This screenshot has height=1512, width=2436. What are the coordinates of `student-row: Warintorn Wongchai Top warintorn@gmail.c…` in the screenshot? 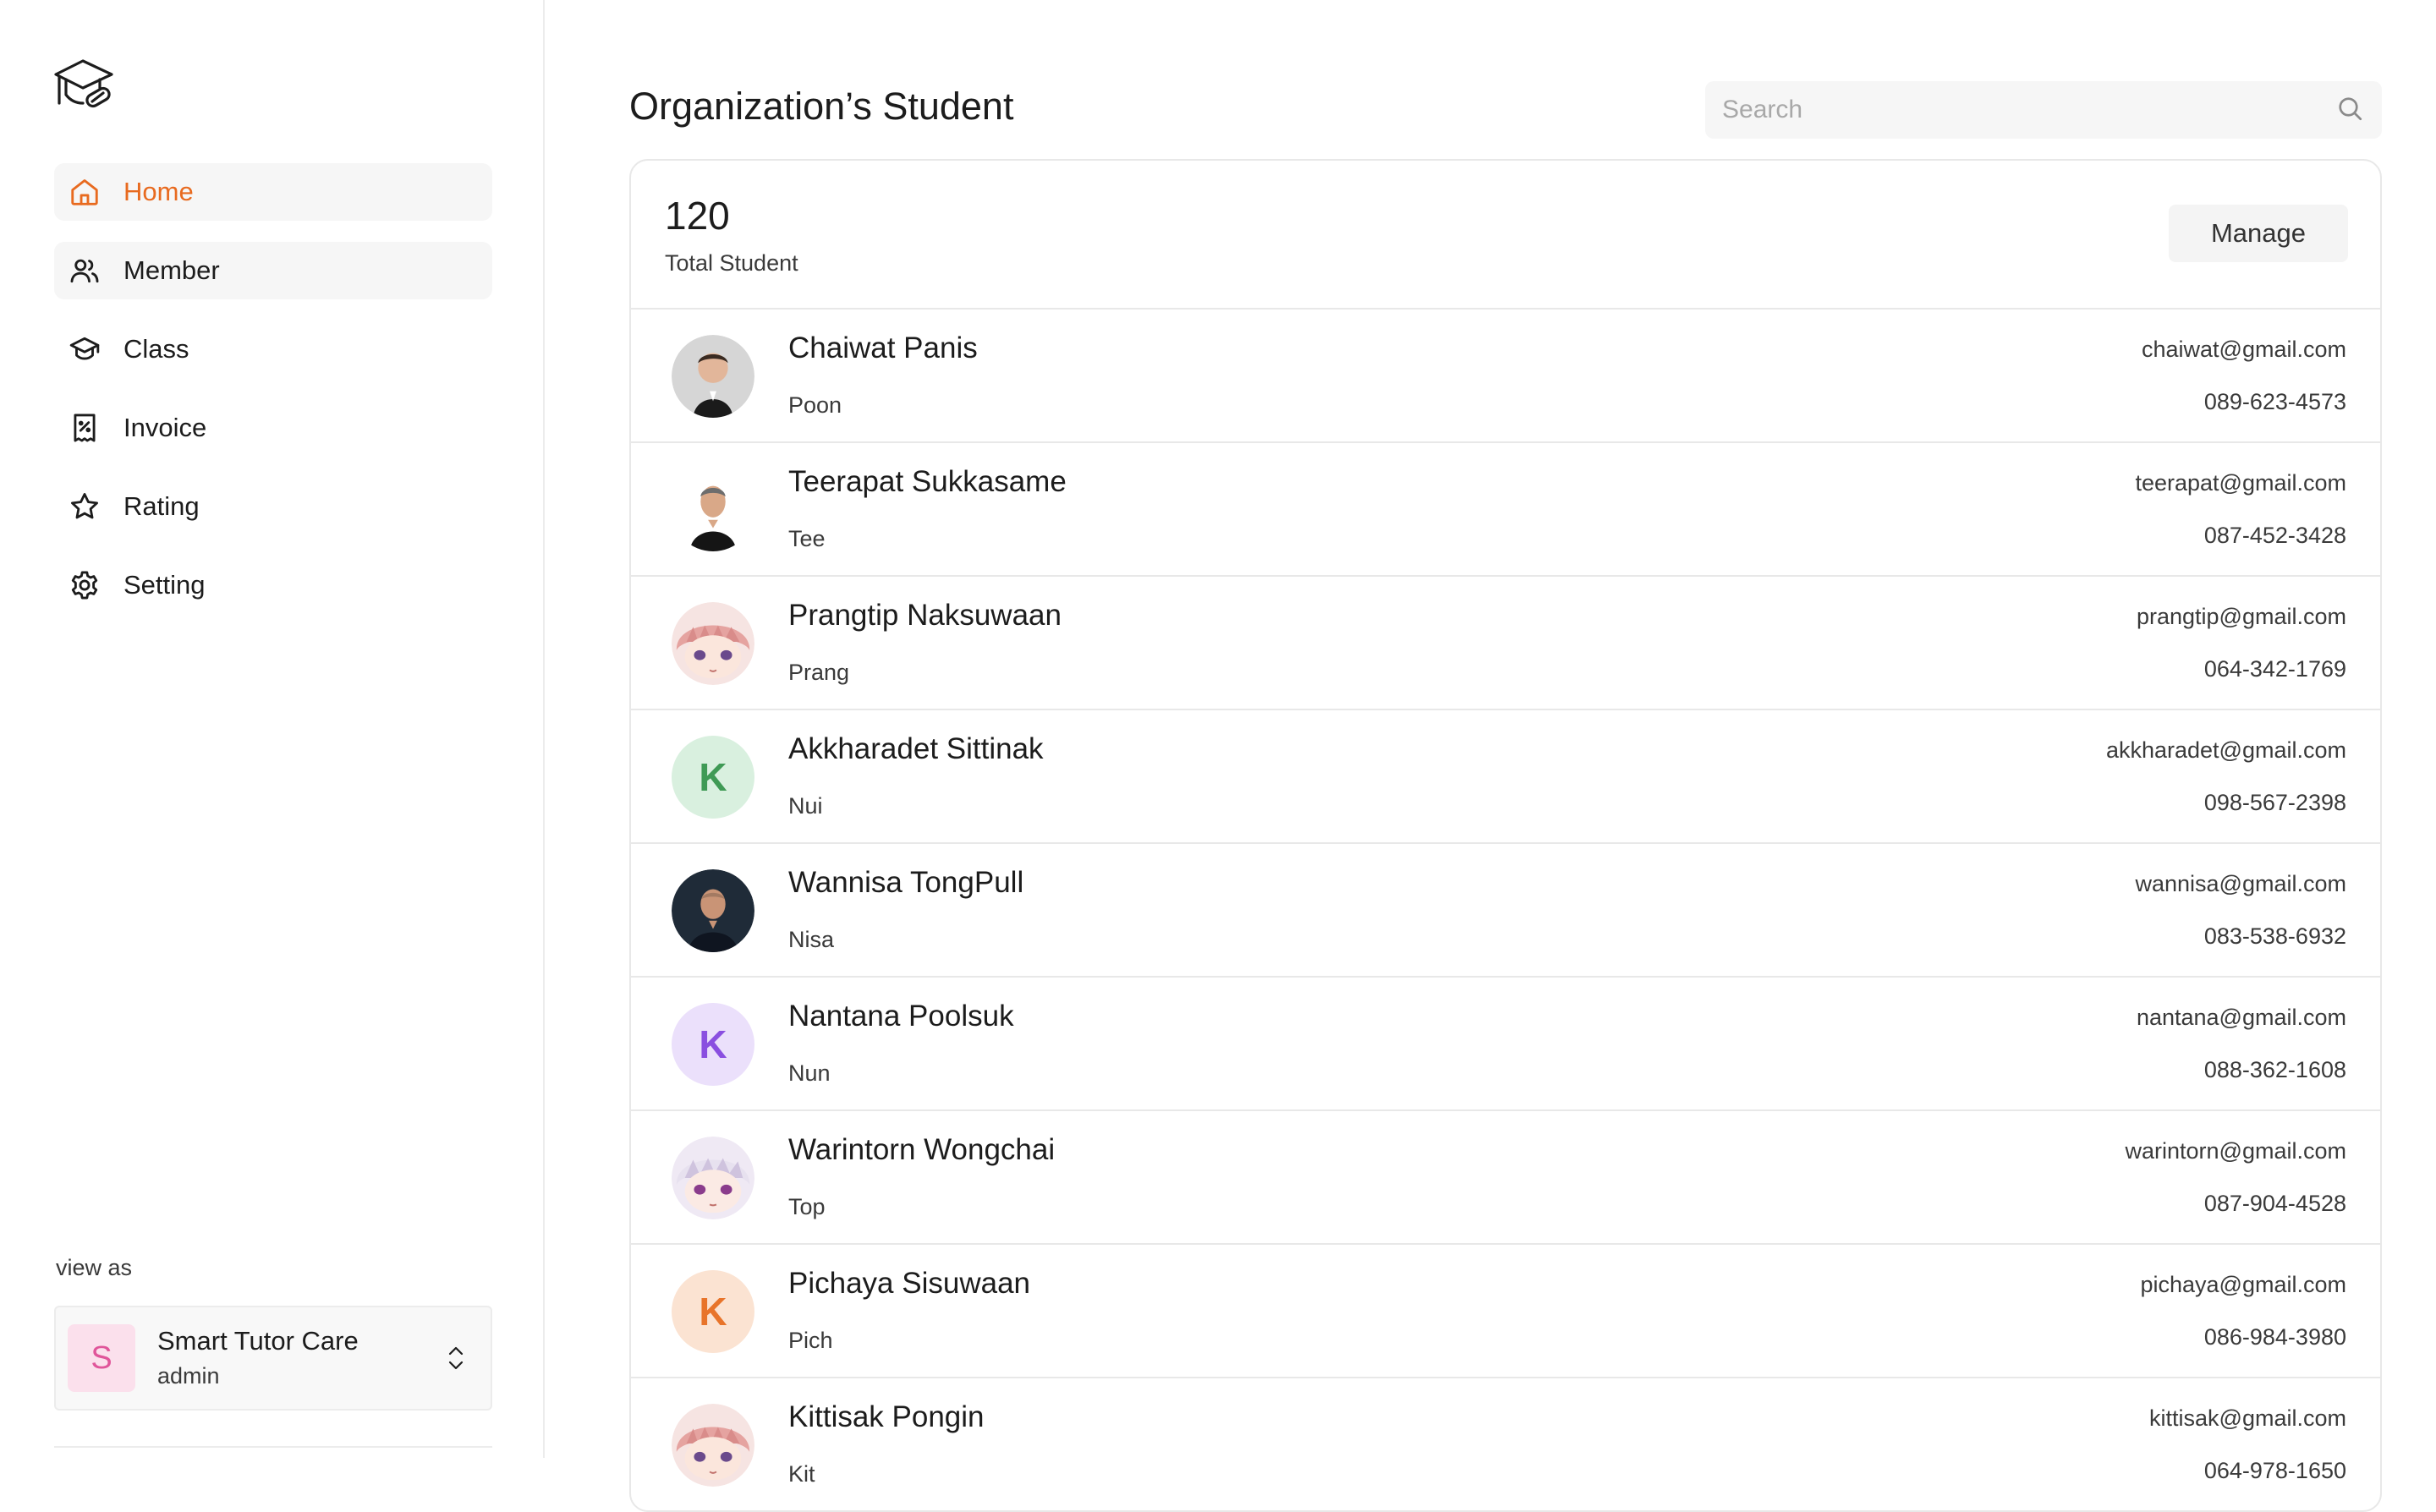 It's located at (1505, 1178).